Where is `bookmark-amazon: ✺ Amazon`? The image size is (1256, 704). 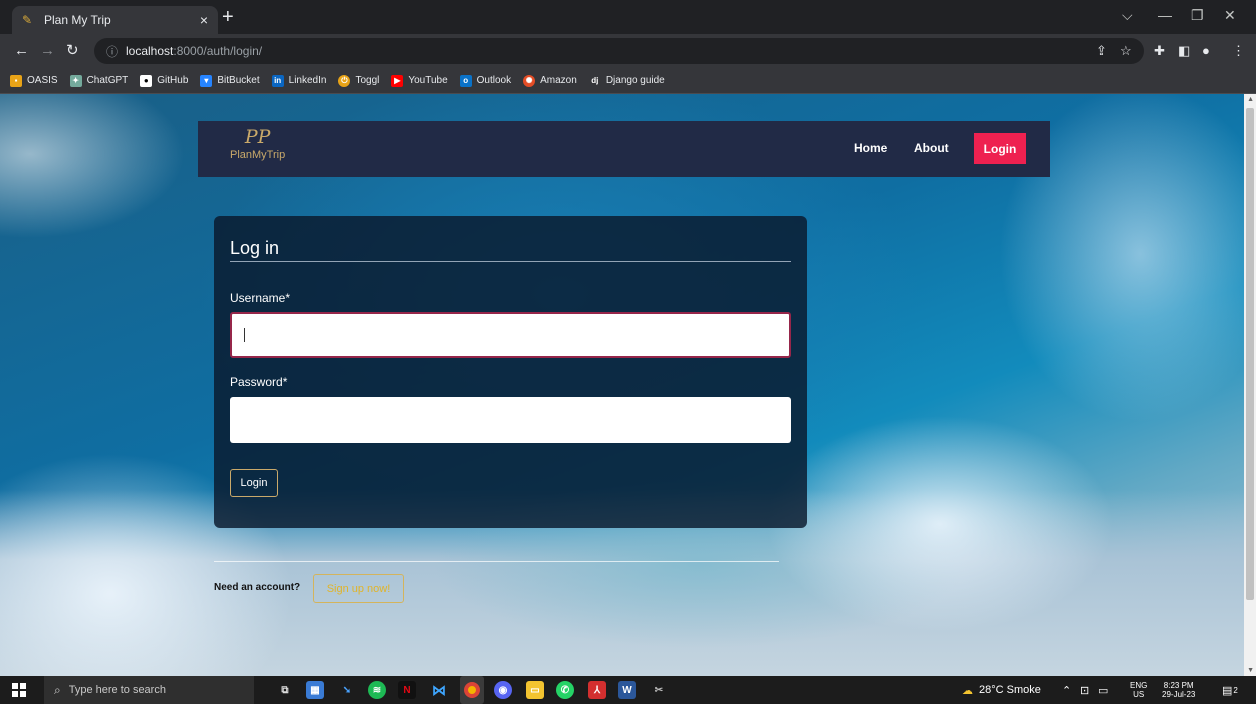 bookmark-amazon: ✺ Amazon is located at coordinates (550, 80).